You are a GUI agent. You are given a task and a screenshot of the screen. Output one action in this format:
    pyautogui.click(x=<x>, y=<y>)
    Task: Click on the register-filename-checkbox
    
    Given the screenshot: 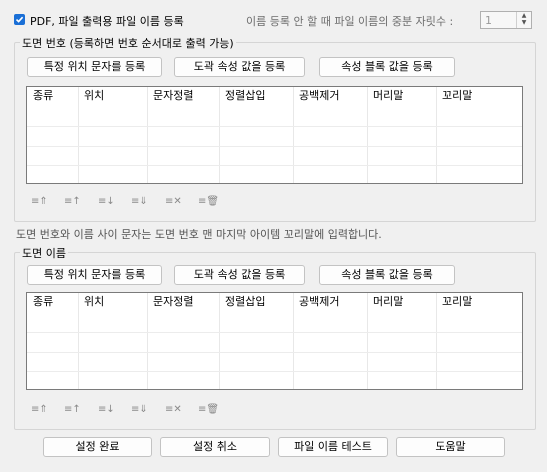 What is the action you would take?
    pyautogui.click(x=19, y=19)
    